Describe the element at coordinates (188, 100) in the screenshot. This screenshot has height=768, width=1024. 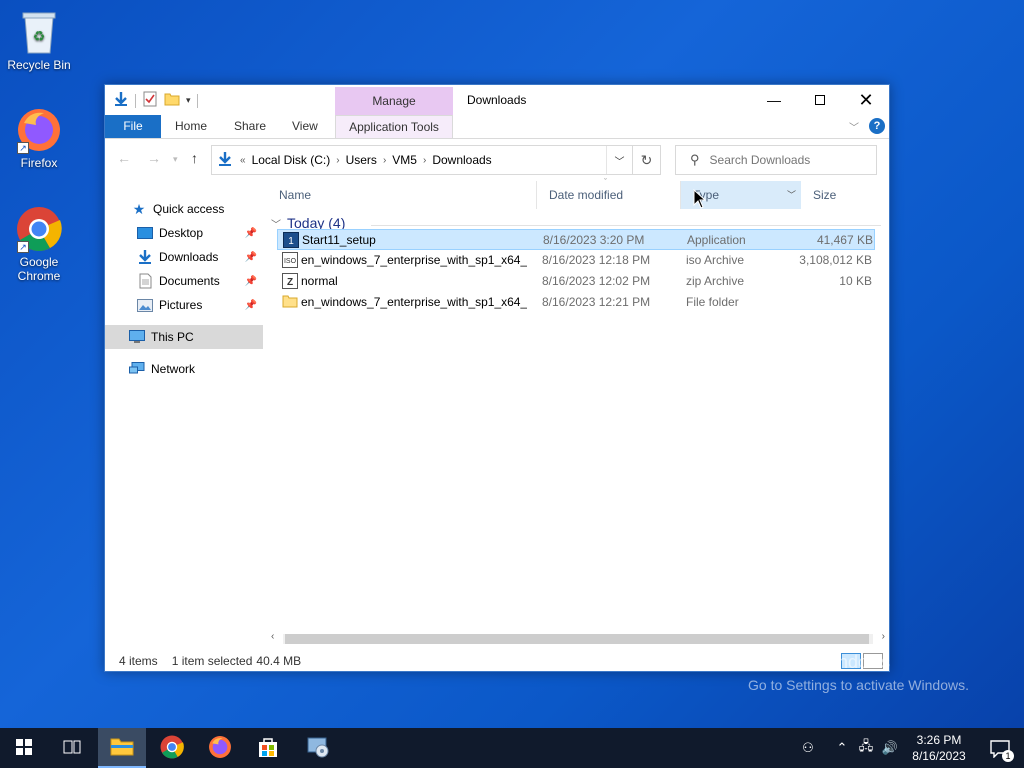
I see `customize-toolbar-chevron-icon: ▾` at that location.